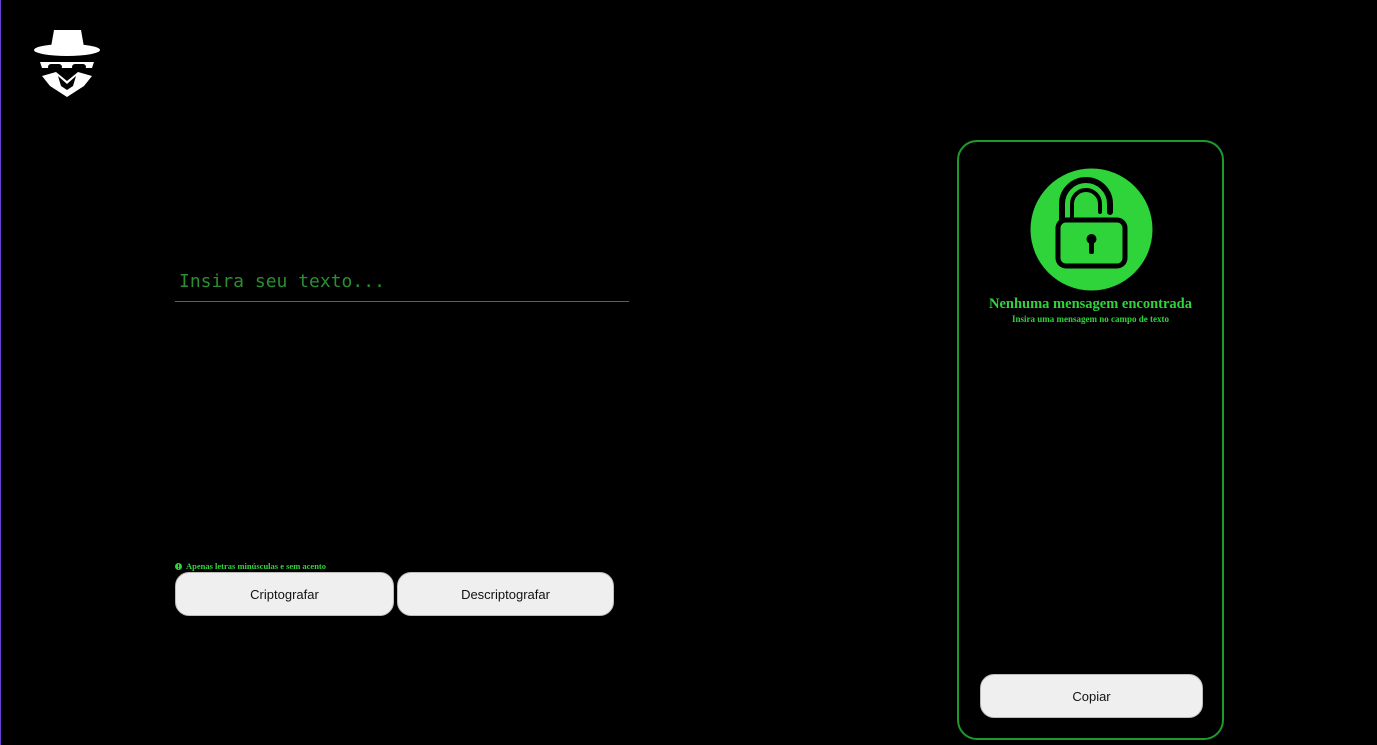 The width and height of the screenshot is (1377, 745). What do you see at coordinates (178, 566) in the screenshot?
I see `info-circle-icon` at bounding box center [178, 566].